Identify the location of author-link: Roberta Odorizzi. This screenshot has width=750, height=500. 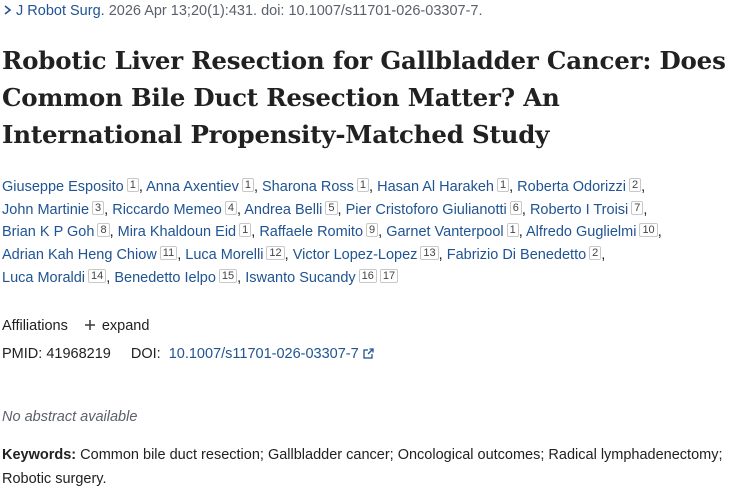
(571, 187).